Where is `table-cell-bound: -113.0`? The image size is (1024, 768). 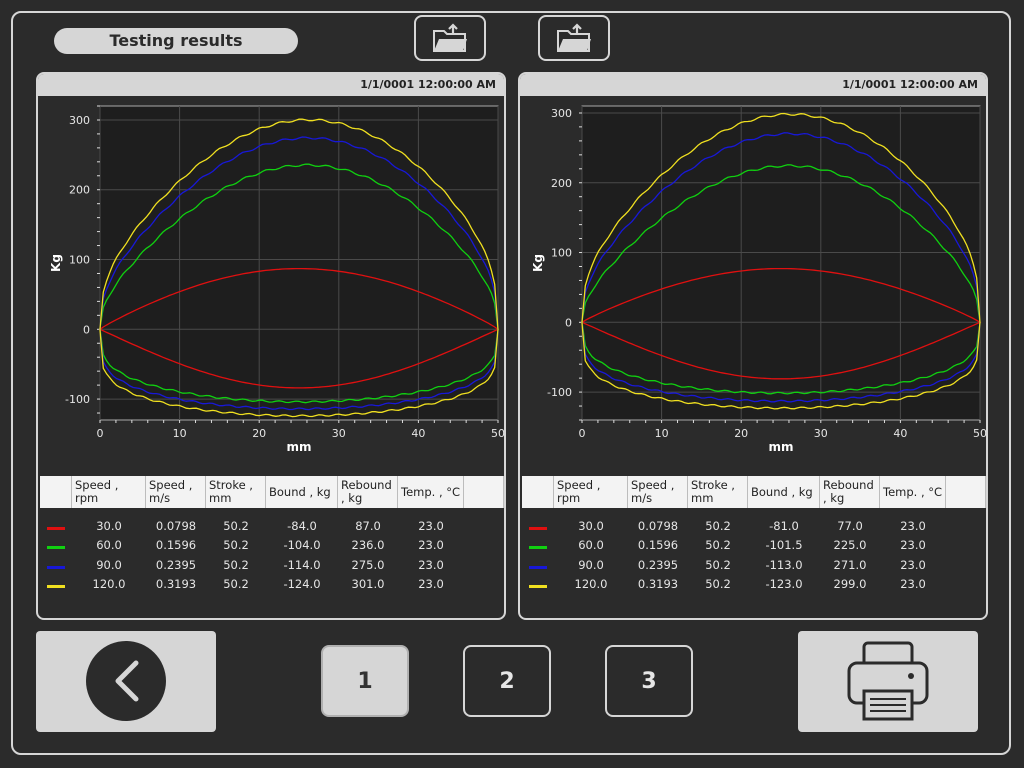
table-cell-bound: -113.0 is located at coordinates (784, 564).